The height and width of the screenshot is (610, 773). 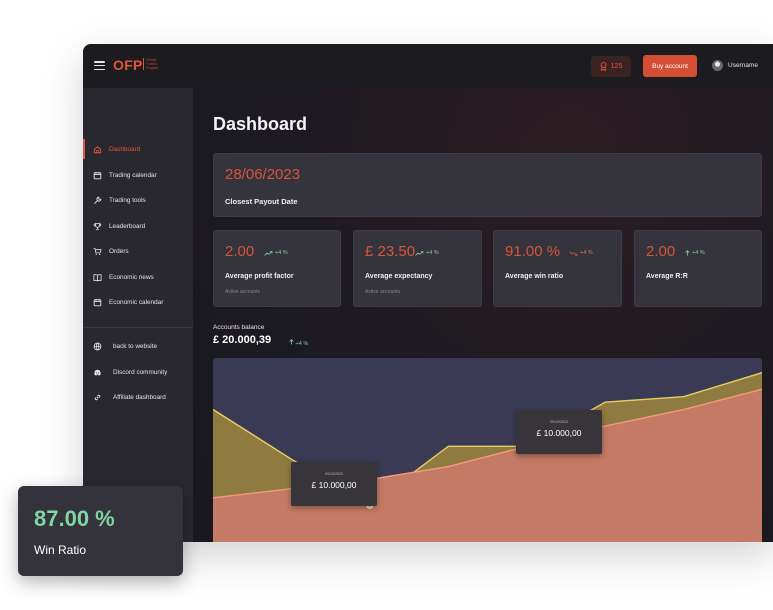 I want to click on award-icon, so click(x=603, y=66).